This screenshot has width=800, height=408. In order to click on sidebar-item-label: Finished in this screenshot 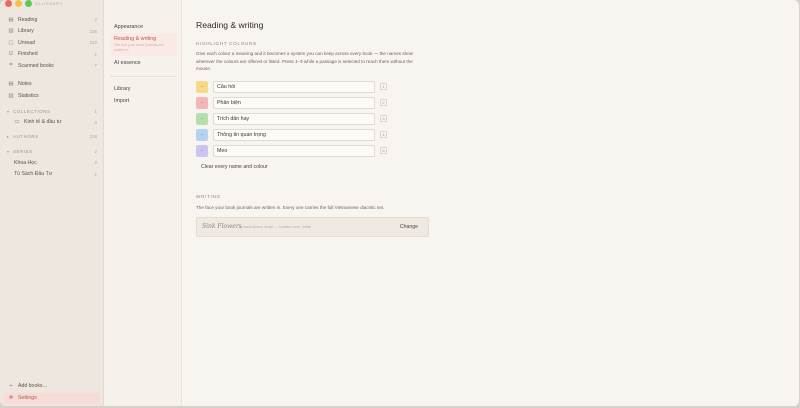, I will do `click(28, 54)`.